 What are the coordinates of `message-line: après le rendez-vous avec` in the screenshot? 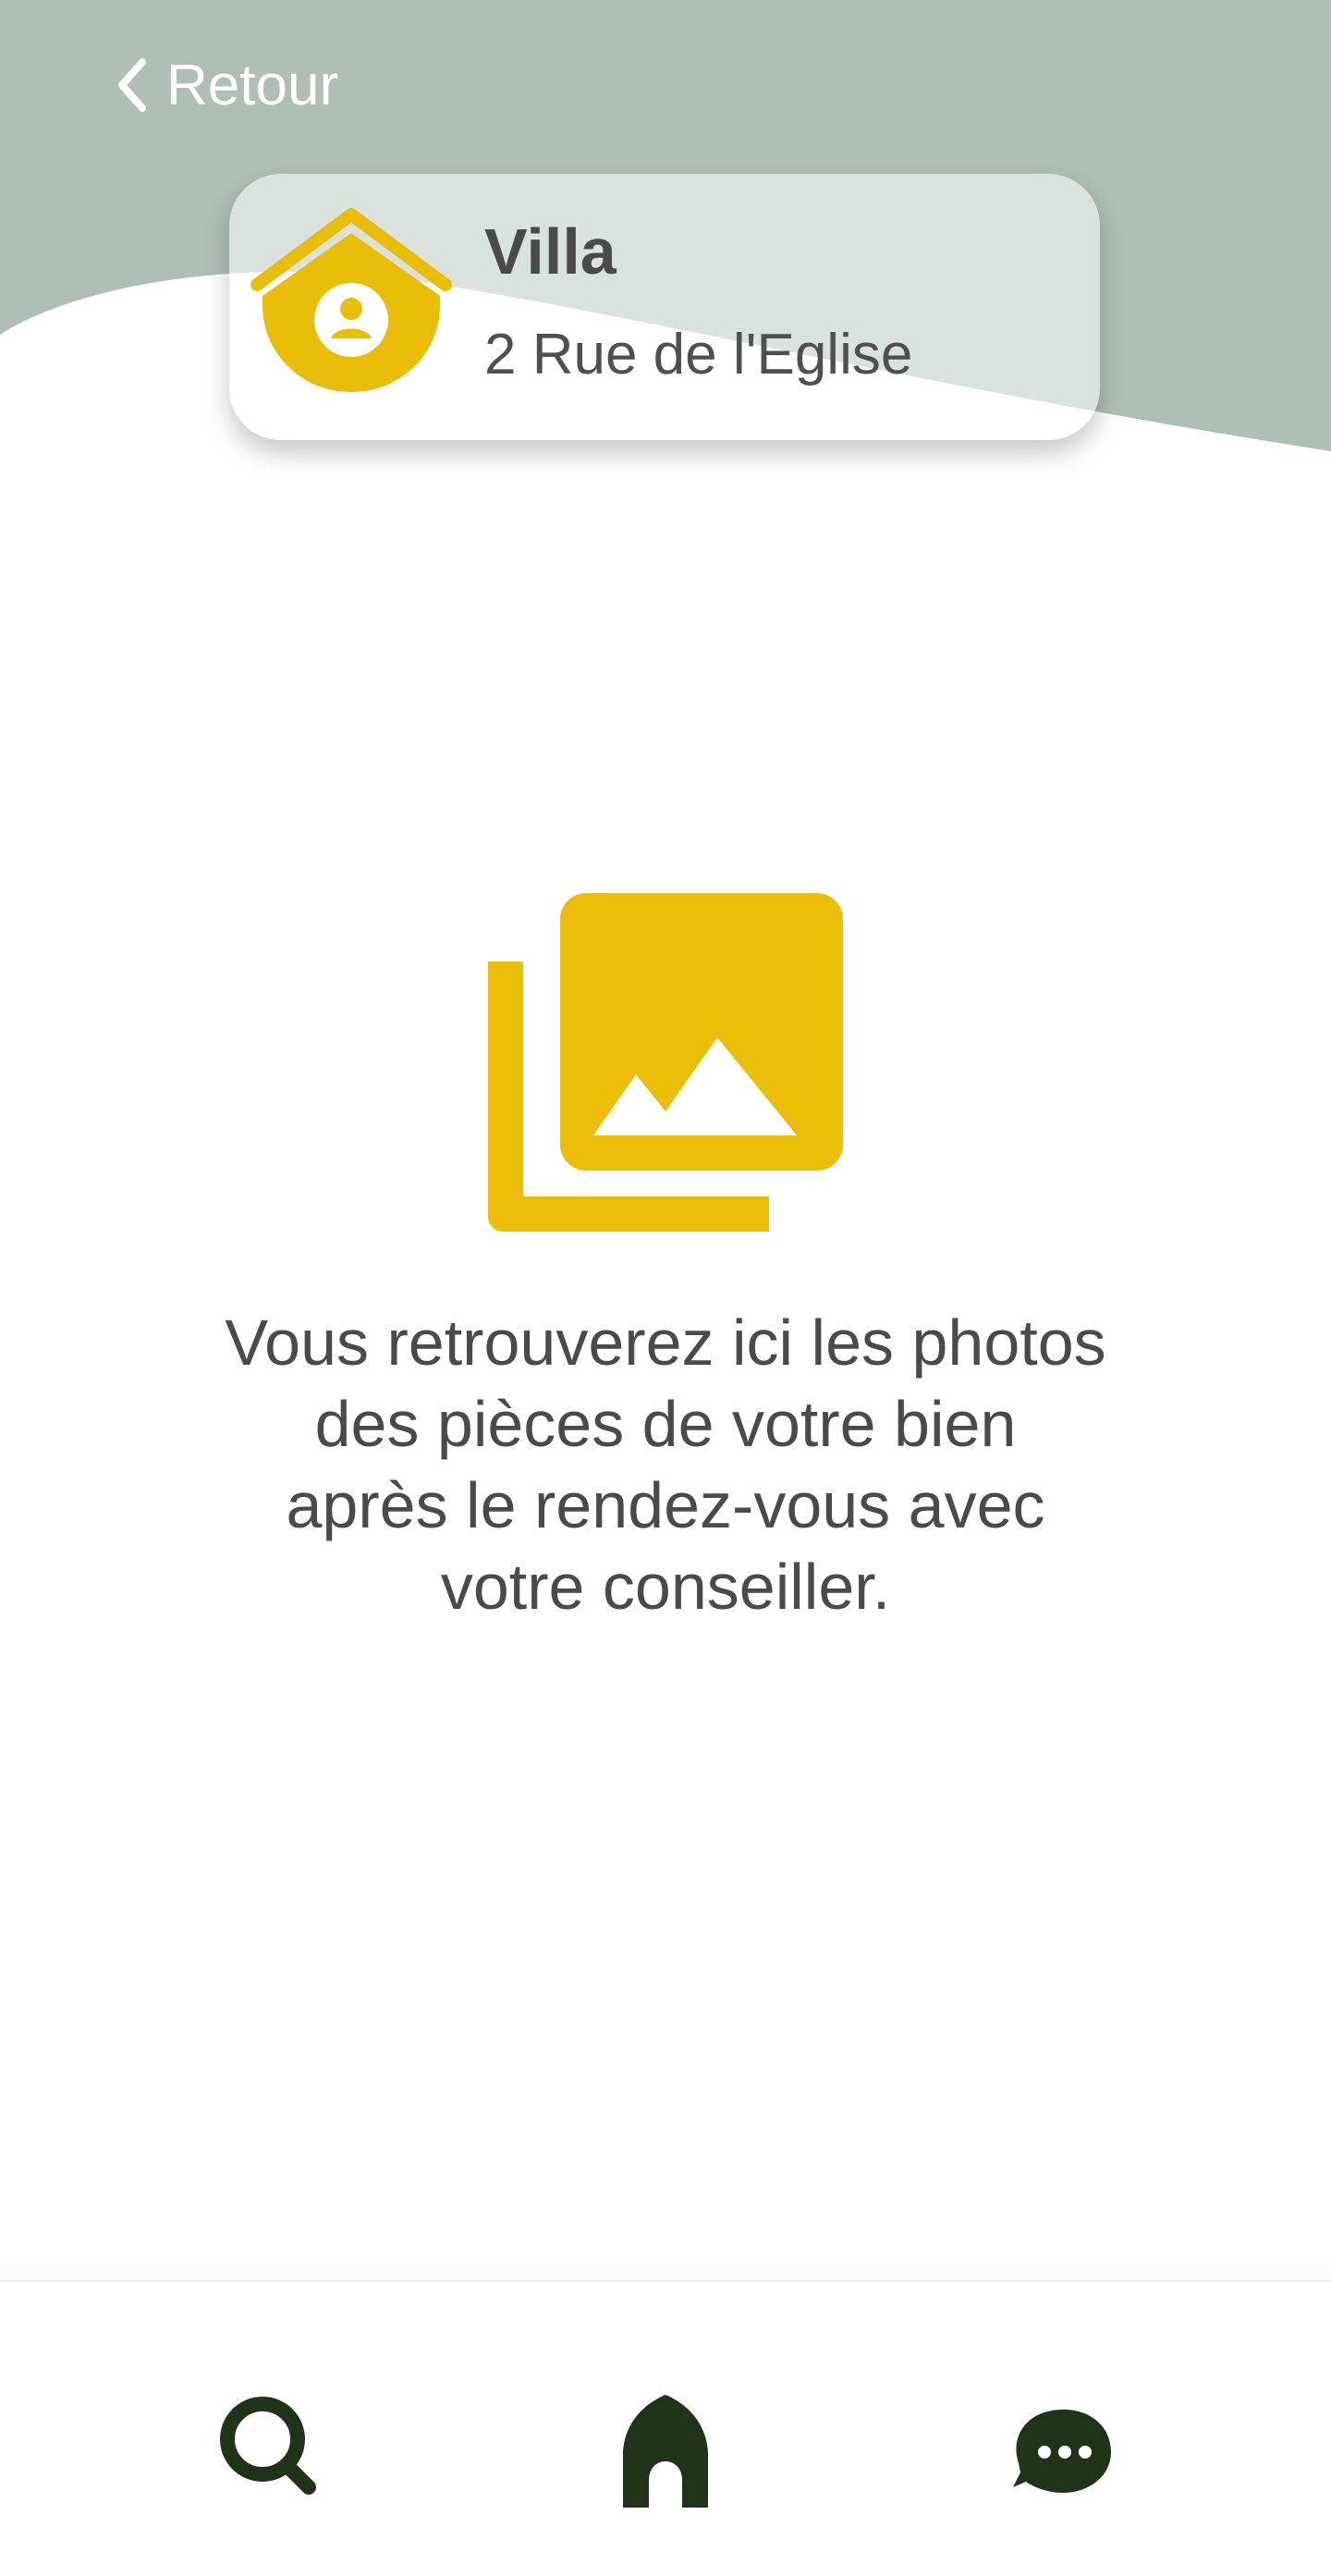 It's located at (665, 1505).